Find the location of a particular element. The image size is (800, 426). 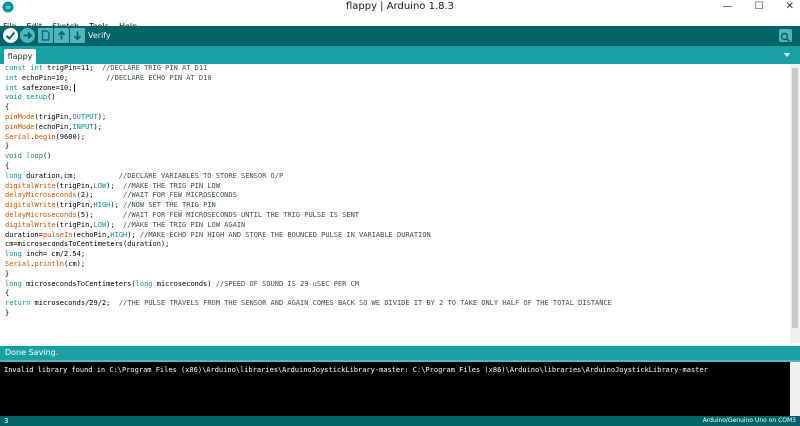

verify-icon is located at coordinates (10, 35).